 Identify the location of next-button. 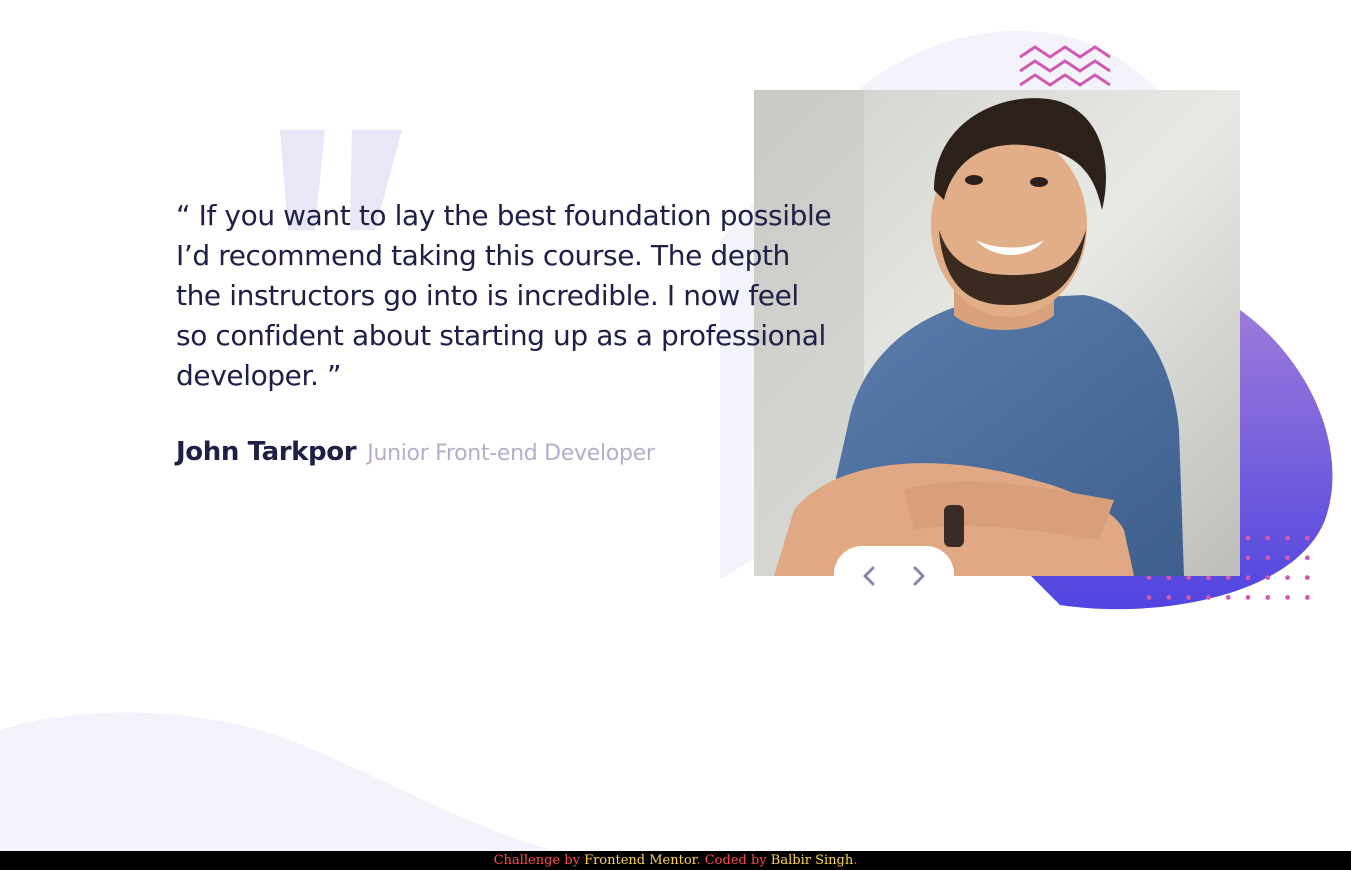
(919, 576).